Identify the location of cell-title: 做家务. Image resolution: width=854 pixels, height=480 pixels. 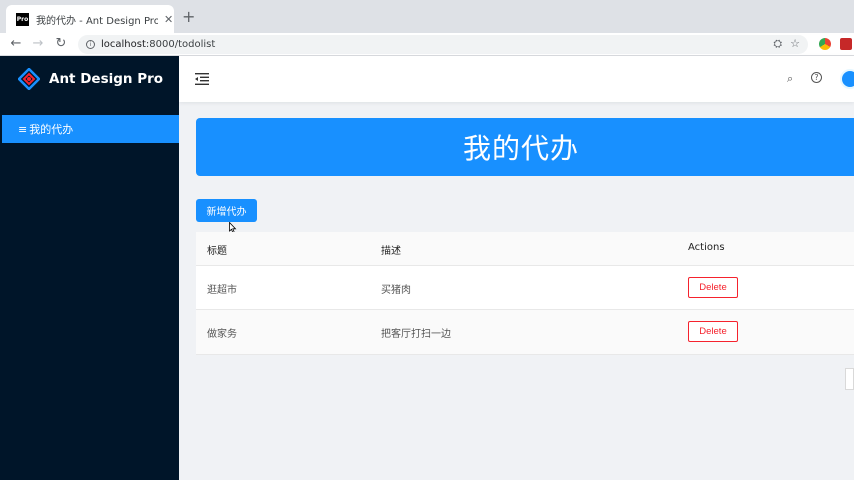
(222, 334).